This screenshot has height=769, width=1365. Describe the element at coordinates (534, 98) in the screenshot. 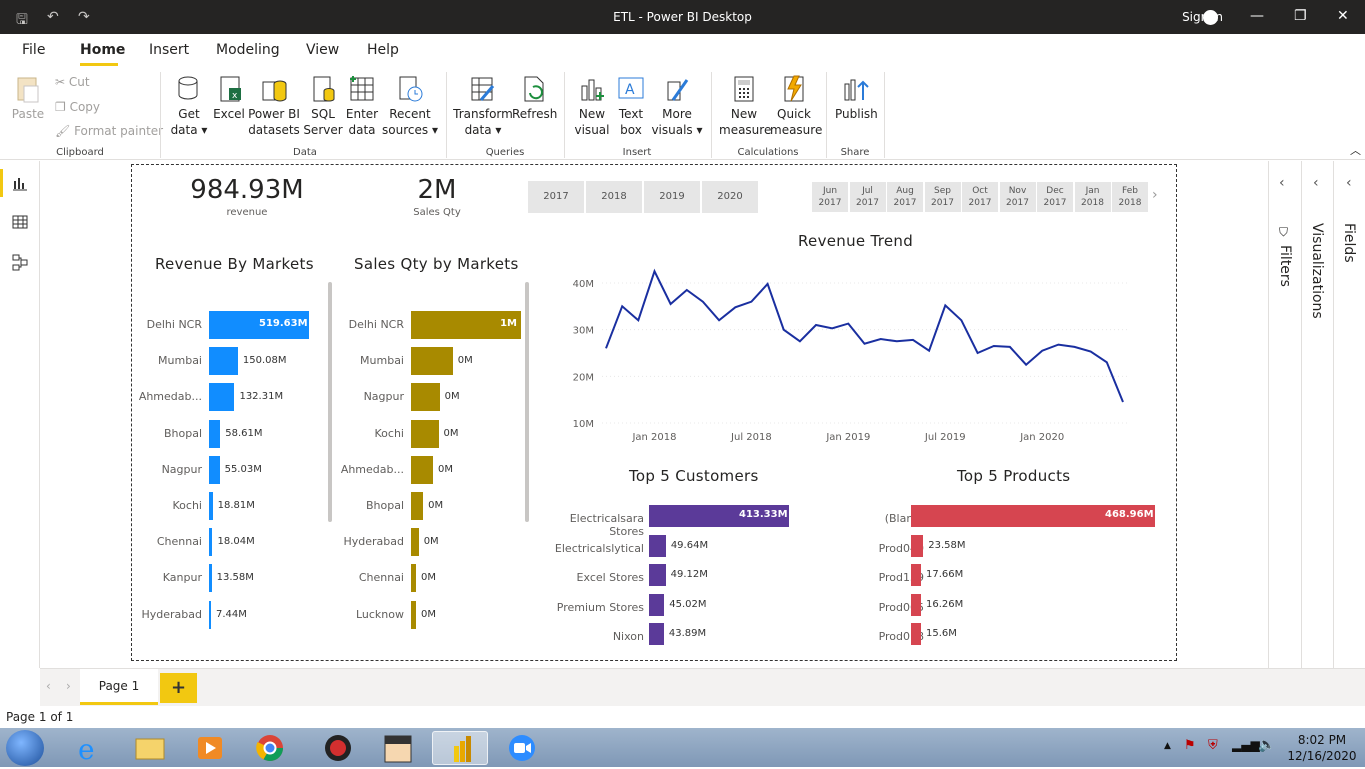

I see `refresh-button: Refresh` at that location.